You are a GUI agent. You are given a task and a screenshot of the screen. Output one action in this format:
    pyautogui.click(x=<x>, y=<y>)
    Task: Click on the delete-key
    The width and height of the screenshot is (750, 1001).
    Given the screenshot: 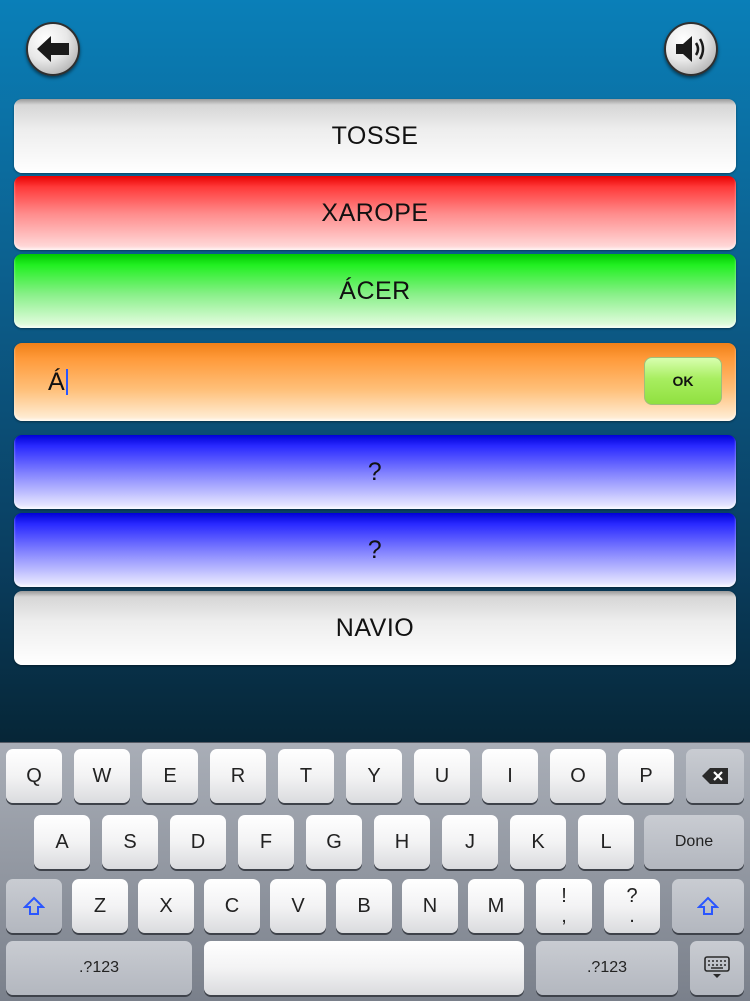 What is the action you would take?
    pyautogui.click(x=715, y=776)
    